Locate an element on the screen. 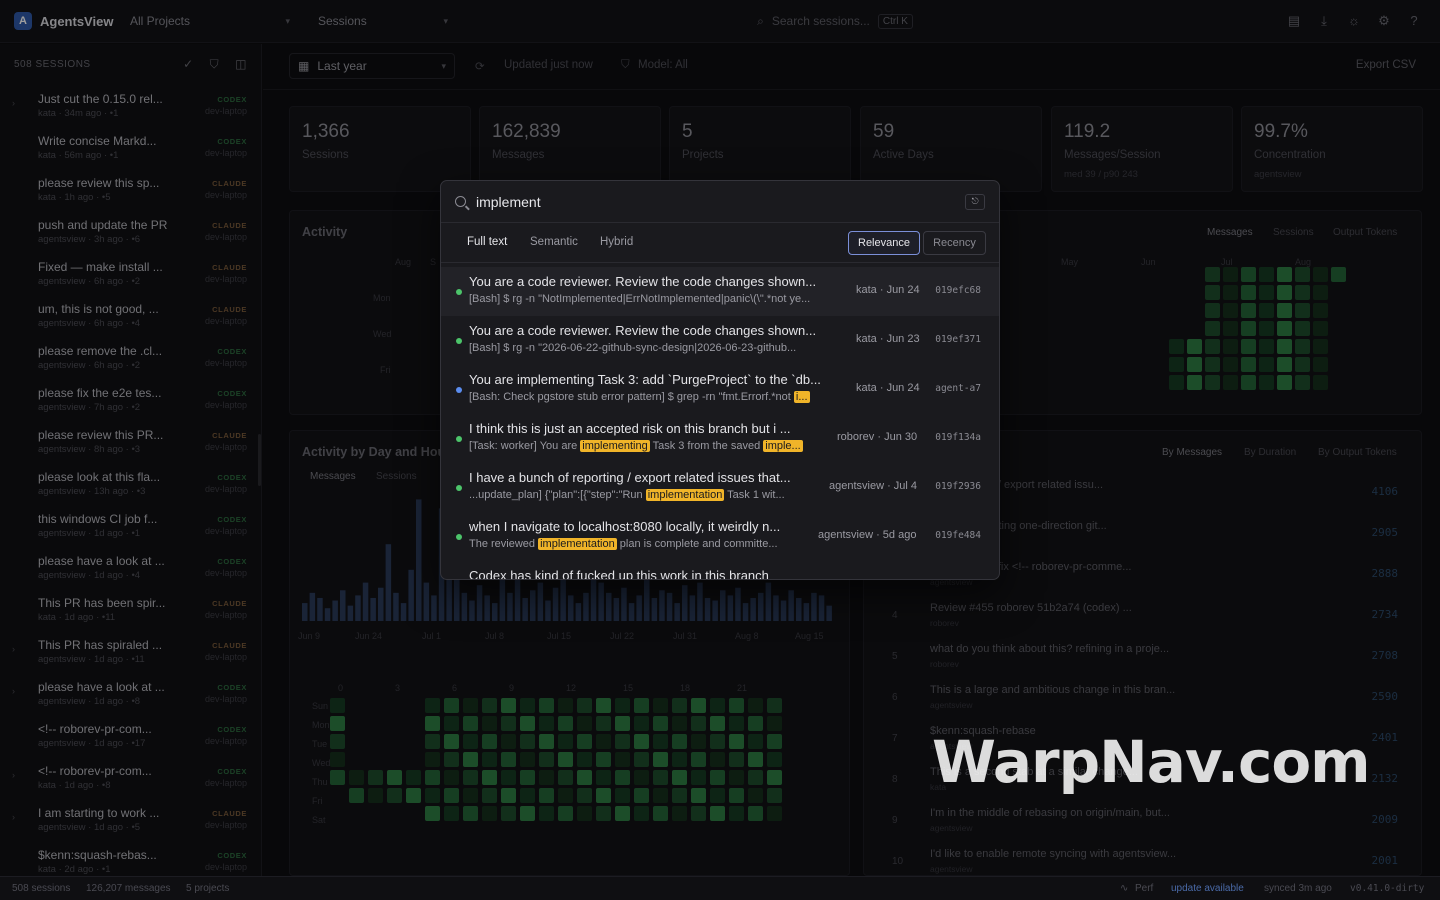 The height and width of the screenshot is (900, 1440). sync-status: synced 3m ago is located at coordinates (1298, 888).